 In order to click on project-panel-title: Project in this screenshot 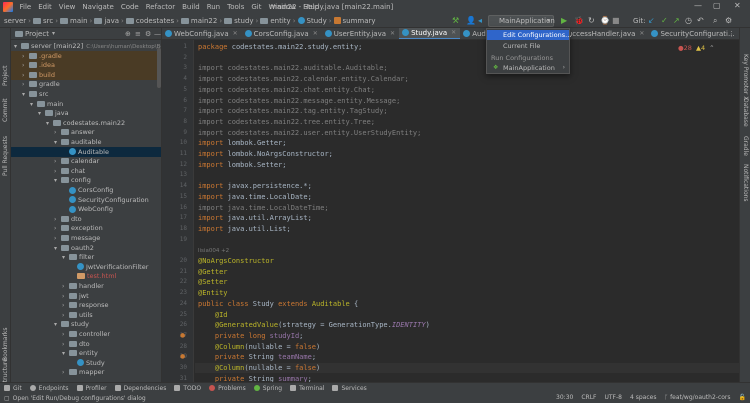, I will do `click(37, 34)`.